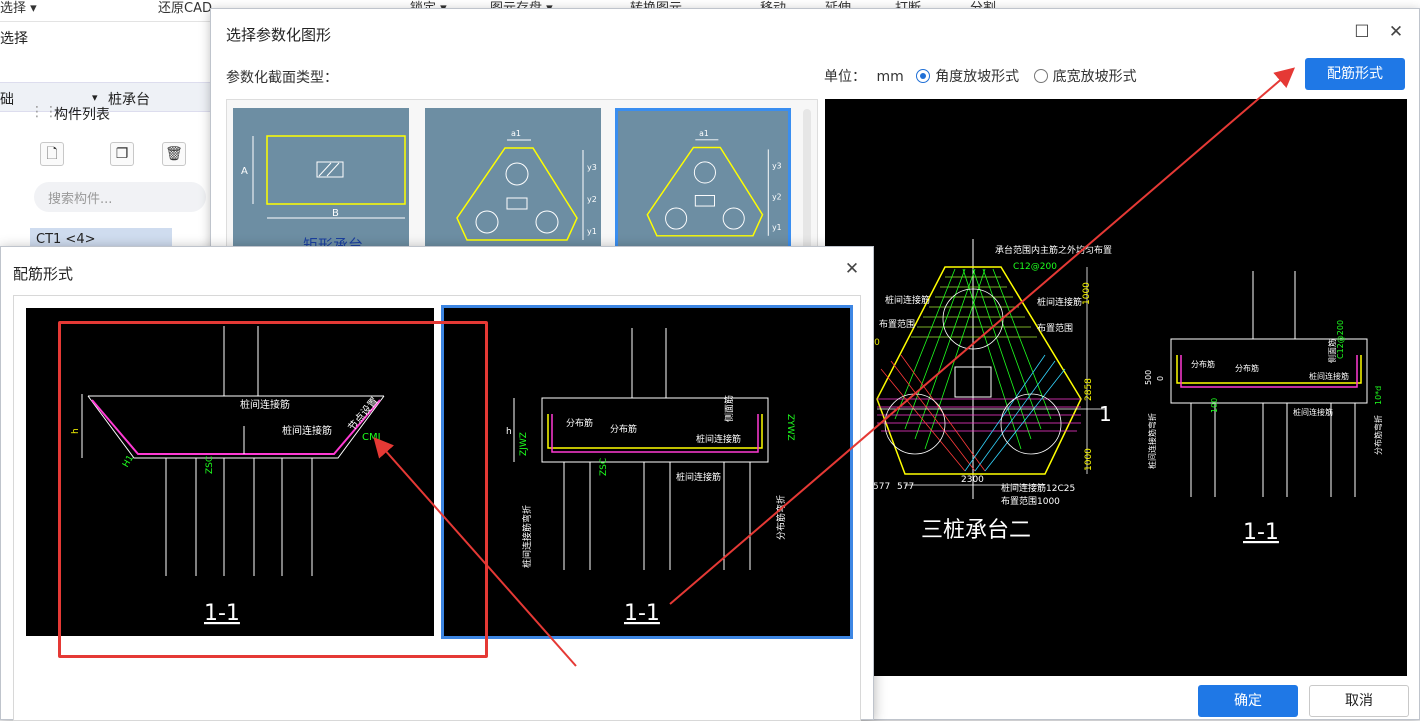 The height and width of the screenshot is (721, 1420). I want to click on radio-label: 角度放坡形式, so click(977, 77).